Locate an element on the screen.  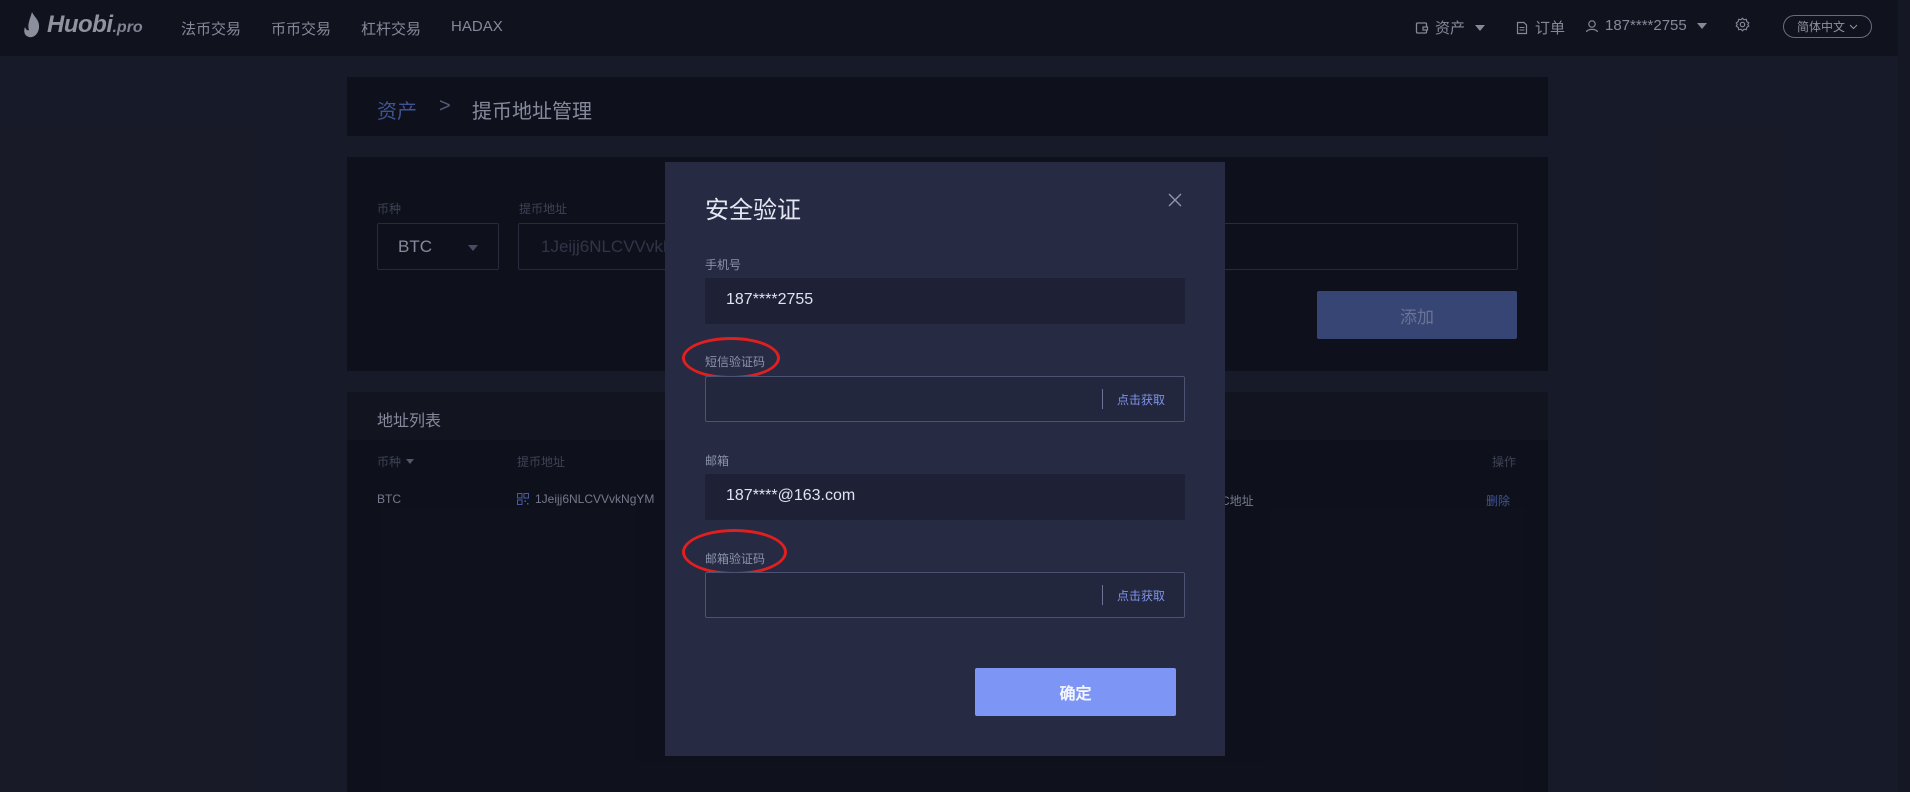
email-get-code-button: 点击获取 is located at coordinates (1141, 595).